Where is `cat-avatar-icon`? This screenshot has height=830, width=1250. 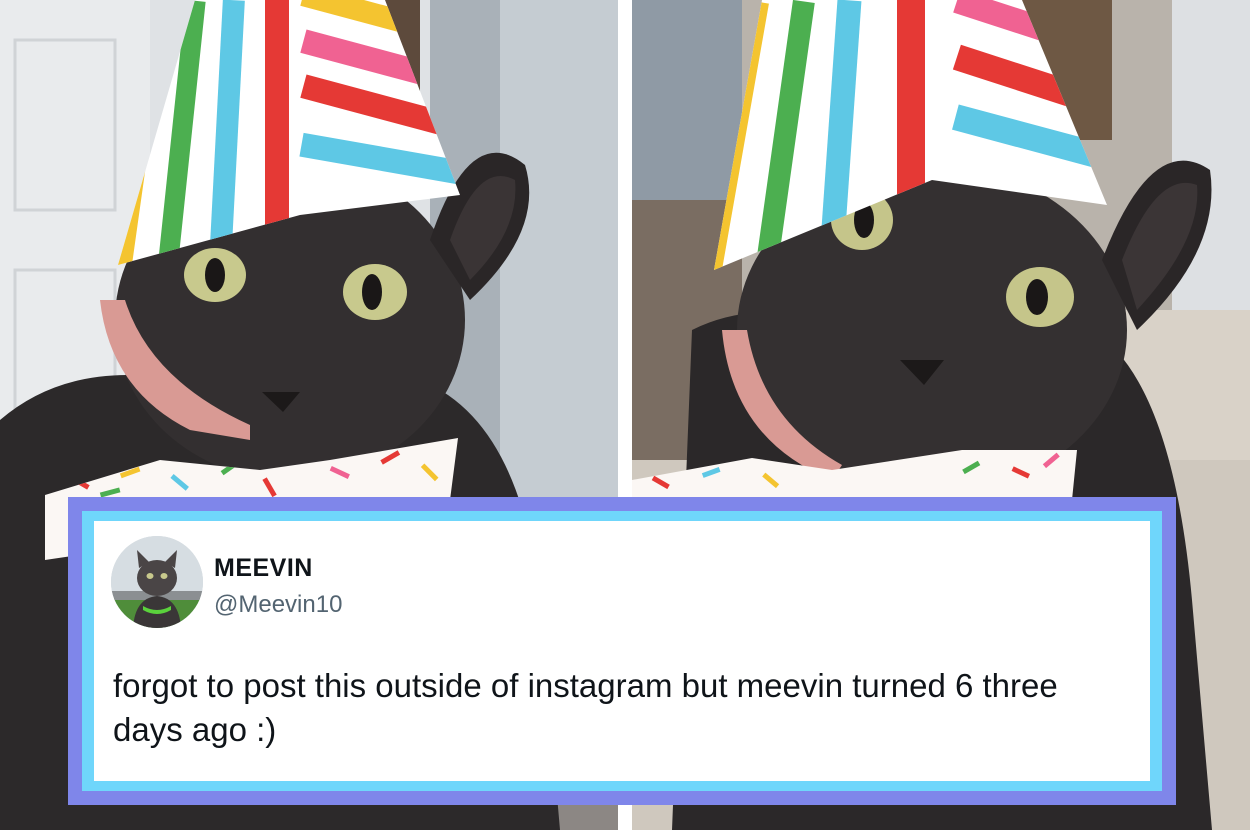
cat-avatar-icon is located at coordinates (157, 582).